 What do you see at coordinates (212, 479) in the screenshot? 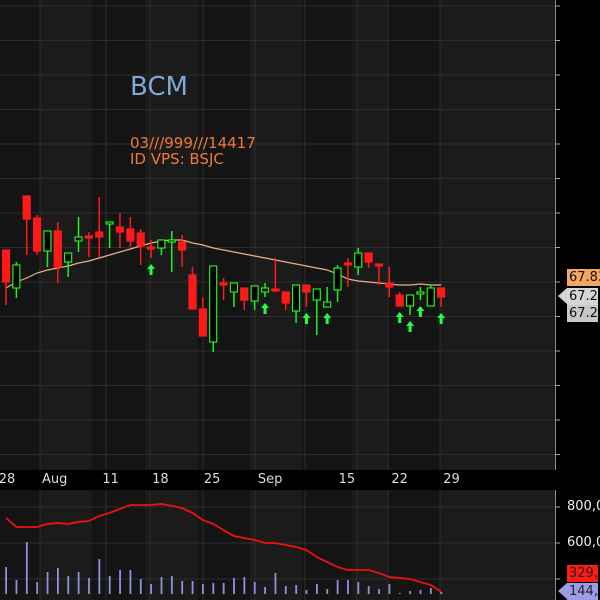
I see `x-tick-label: 25` at bounding box center [212, 479].